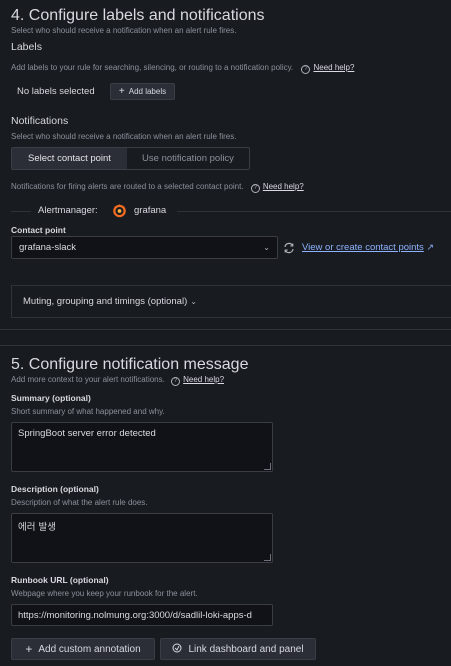  Describe the element at coordinates (79, 502) in the screenshot. I see `description-description: Description of what the alert rule does.` at that location.